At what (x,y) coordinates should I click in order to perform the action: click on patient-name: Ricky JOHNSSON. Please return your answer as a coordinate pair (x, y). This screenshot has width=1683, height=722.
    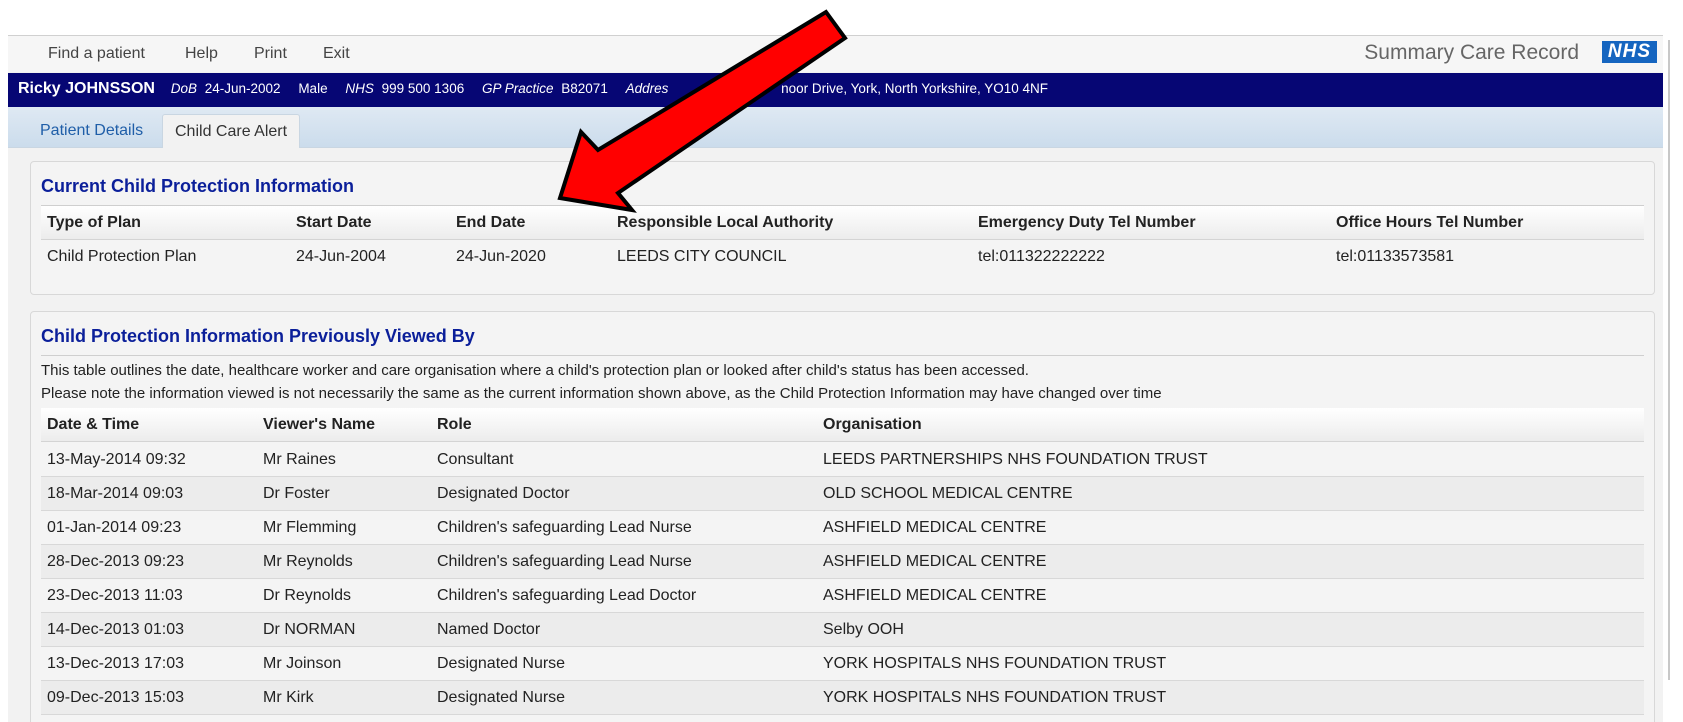
    Looking at the image, I should click on (86, 88).